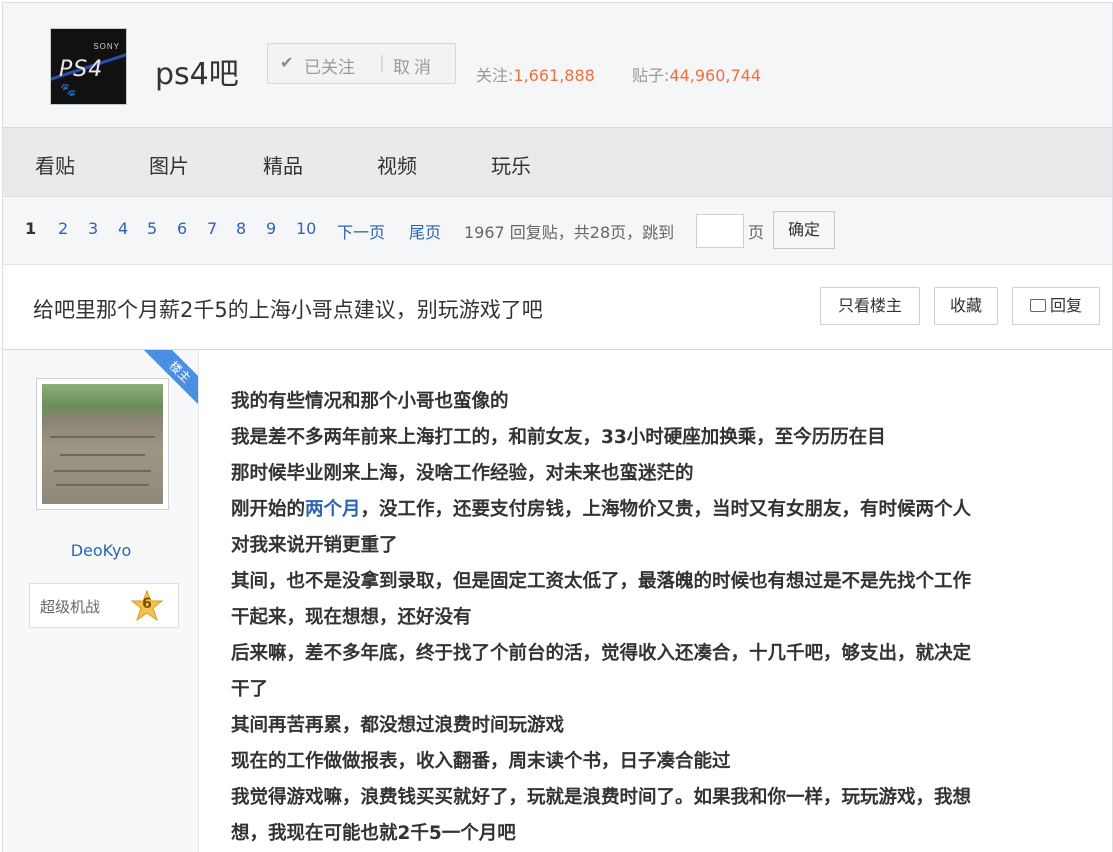 The width and height of the screenshot is (1113, 852). What do you see at coordinates (557, 307) in the screenshot?
I see `thread-title-bar: 给吧里那个月薪2千5的上海小哥点建议，别玩游戏了吧 只看楼主 收藏 回复` at bounding box center [557, 307].